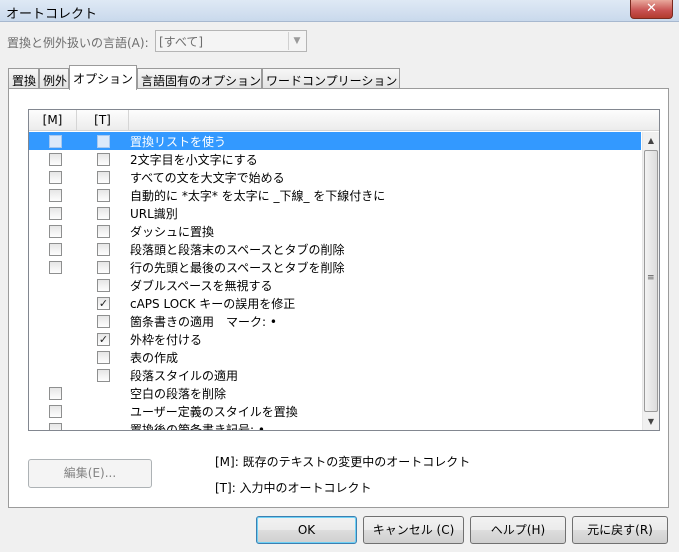 Image resolution: width=679 pixels, height=552 pixels. Describe the element at coordinates (651, 278) in the screenshot. I see `scroll-grip-icon: ≡` at that location.